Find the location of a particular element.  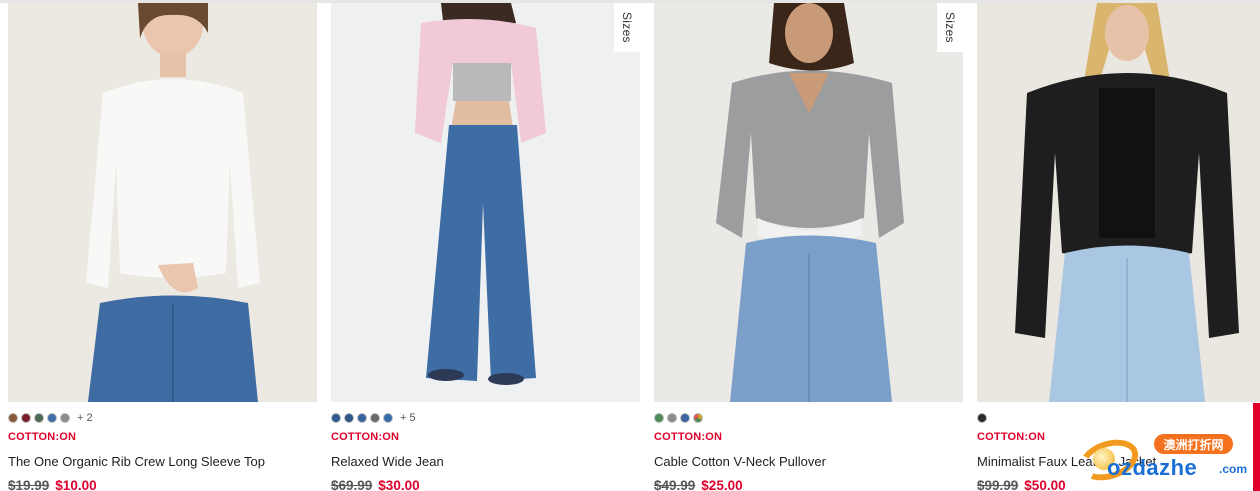

original-price: $19.99 is located at coordinates (29, 484).